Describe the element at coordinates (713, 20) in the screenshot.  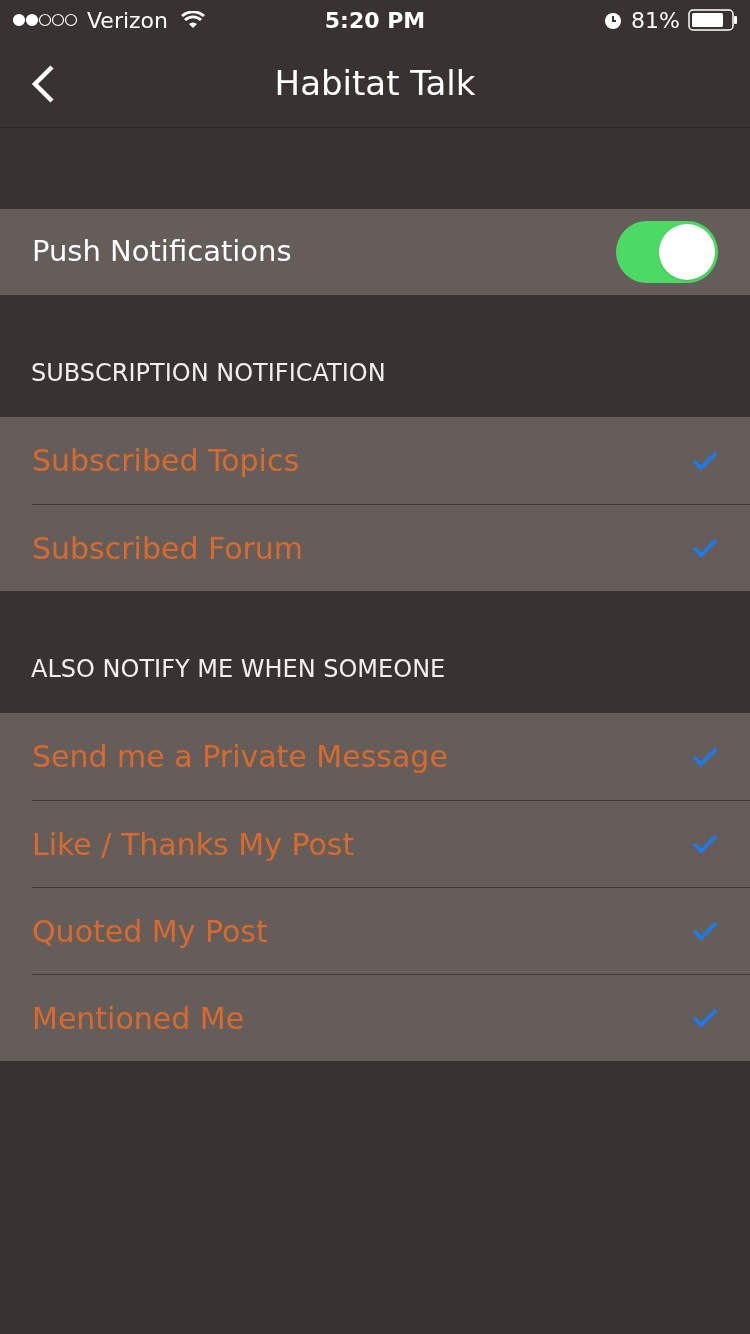
I see `battery-icon` at that location.